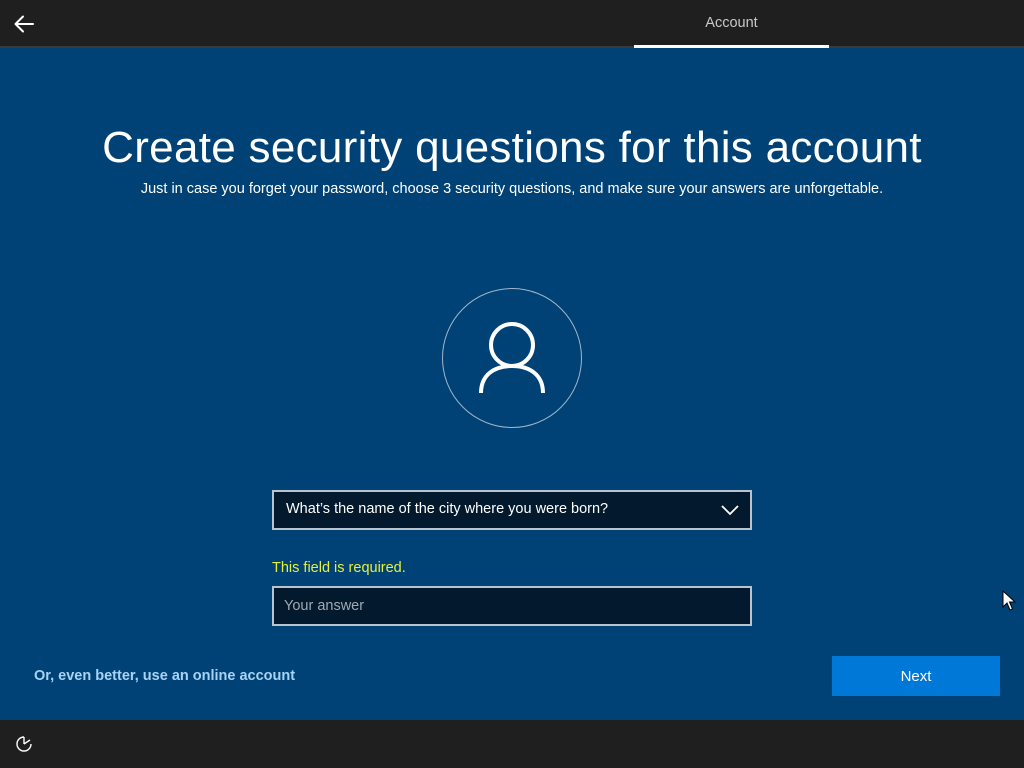  I want to click on tab-underline, so click(731, 46).